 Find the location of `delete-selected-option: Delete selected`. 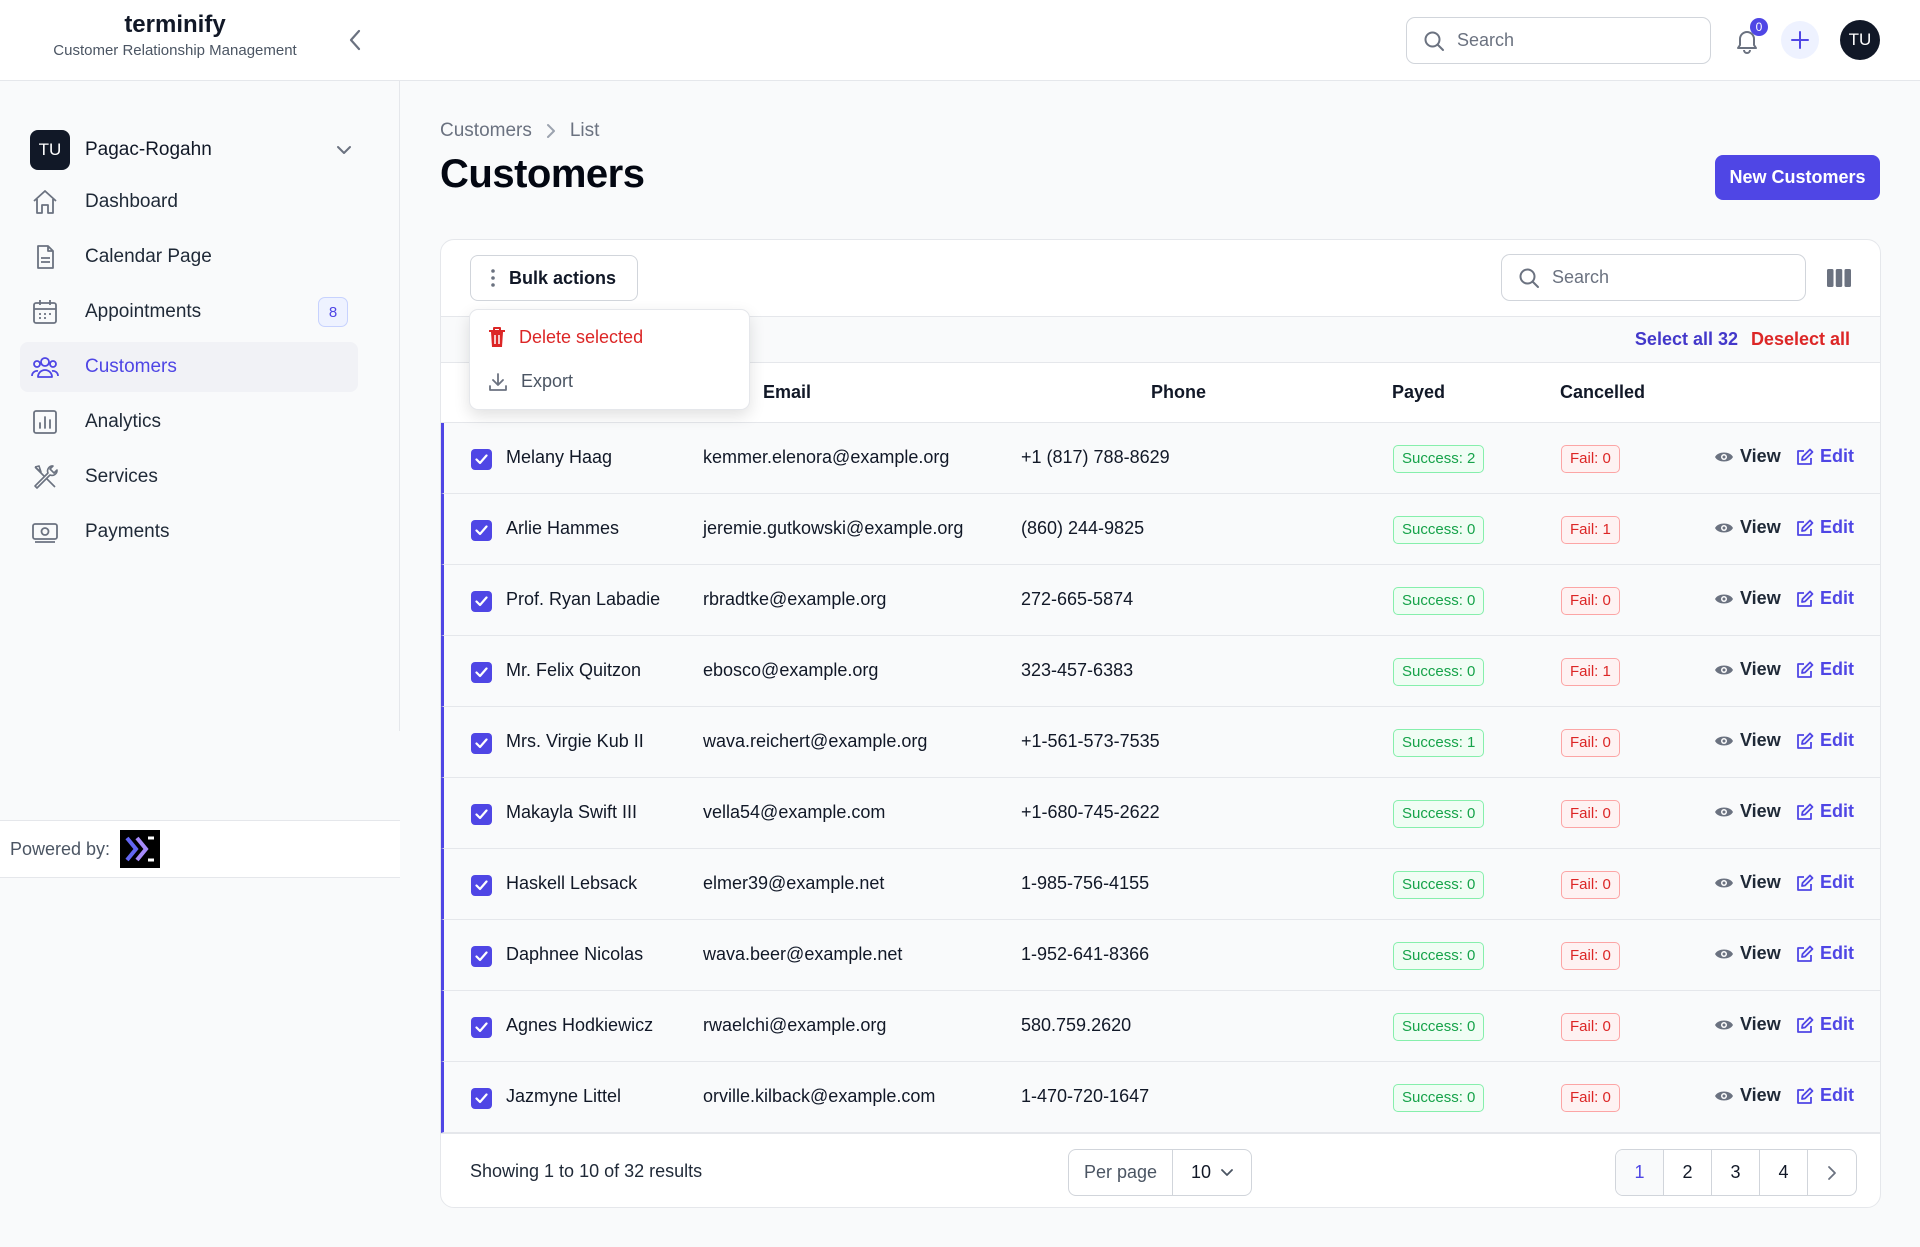

delete-selected-option: Delete selected is located at coordinates (565, 337).